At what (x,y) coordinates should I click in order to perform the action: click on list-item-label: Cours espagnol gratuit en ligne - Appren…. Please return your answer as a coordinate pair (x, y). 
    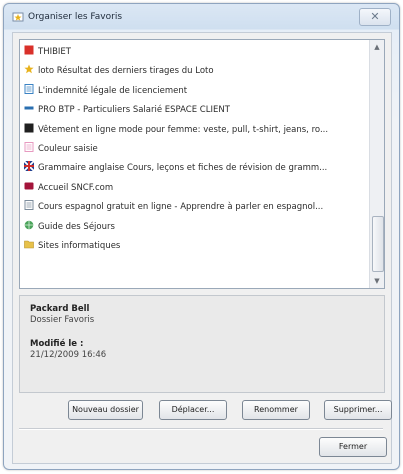
    Looking at the image, I should click on (181, 207).